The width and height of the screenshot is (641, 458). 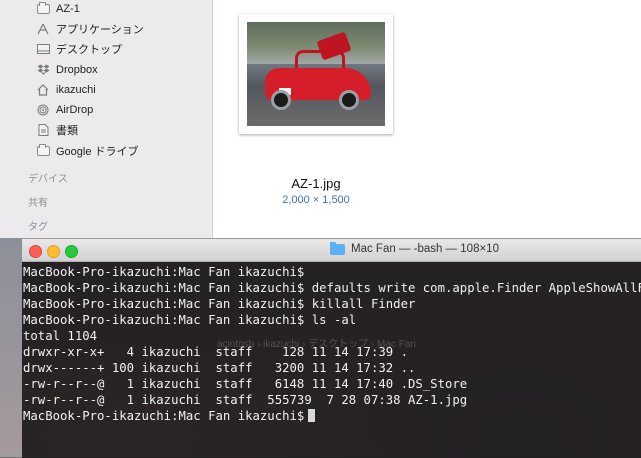 I want to click on dropbox-icon, so click(x=43, y=70).